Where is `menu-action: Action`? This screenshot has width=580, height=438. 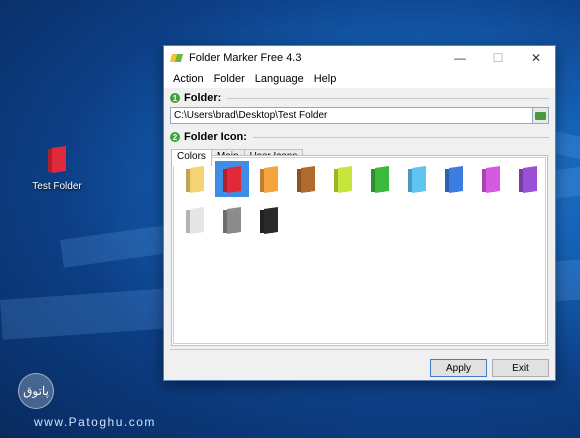 menu-action: Action is located at coordinates (188, 79).